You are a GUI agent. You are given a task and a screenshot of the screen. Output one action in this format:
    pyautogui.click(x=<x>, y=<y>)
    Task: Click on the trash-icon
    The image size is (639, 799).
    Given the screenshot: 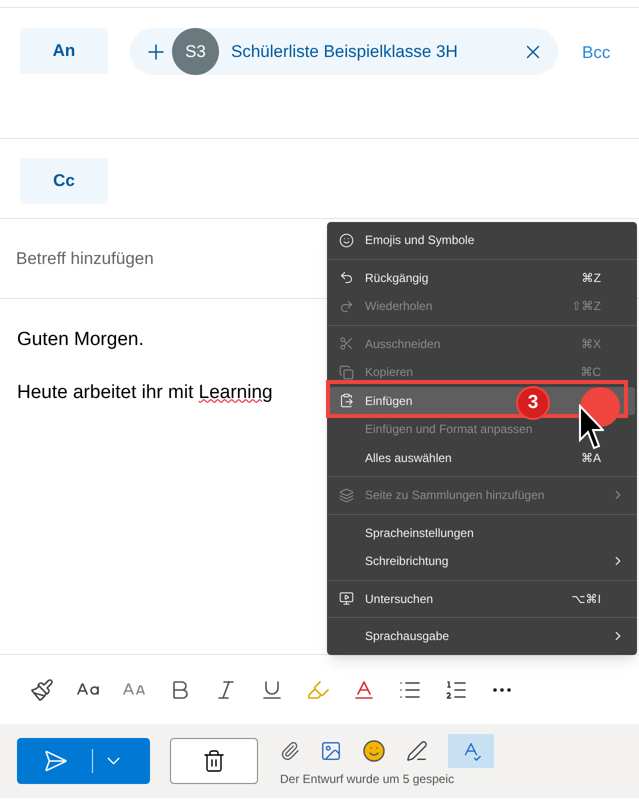 What is the action you would take?
    pyautogui.click(x=214, y=761)
    